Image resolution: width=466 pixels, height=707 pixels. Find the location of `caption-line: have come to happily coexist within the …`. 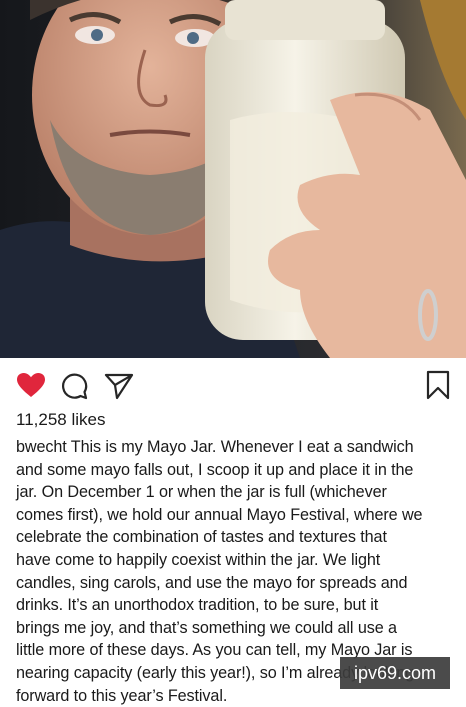

caption-line: have come to happily coexist within the … is located at coordinates (198, 559).